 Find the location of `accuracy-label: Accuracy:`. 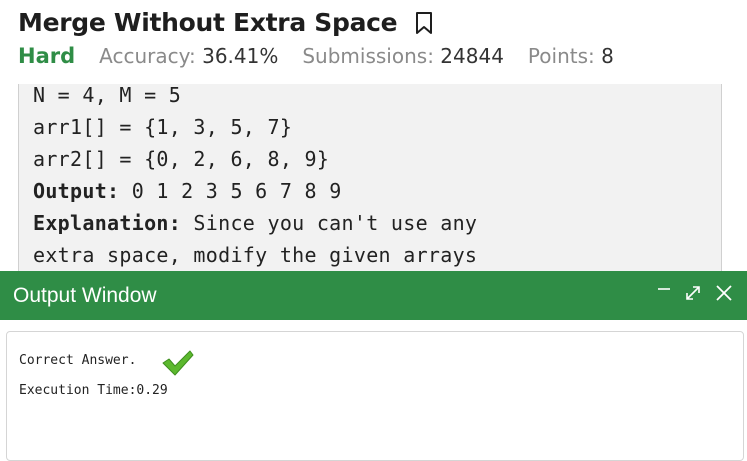

accuracy-label: Accuracy: is located at coordinates (147, 56).